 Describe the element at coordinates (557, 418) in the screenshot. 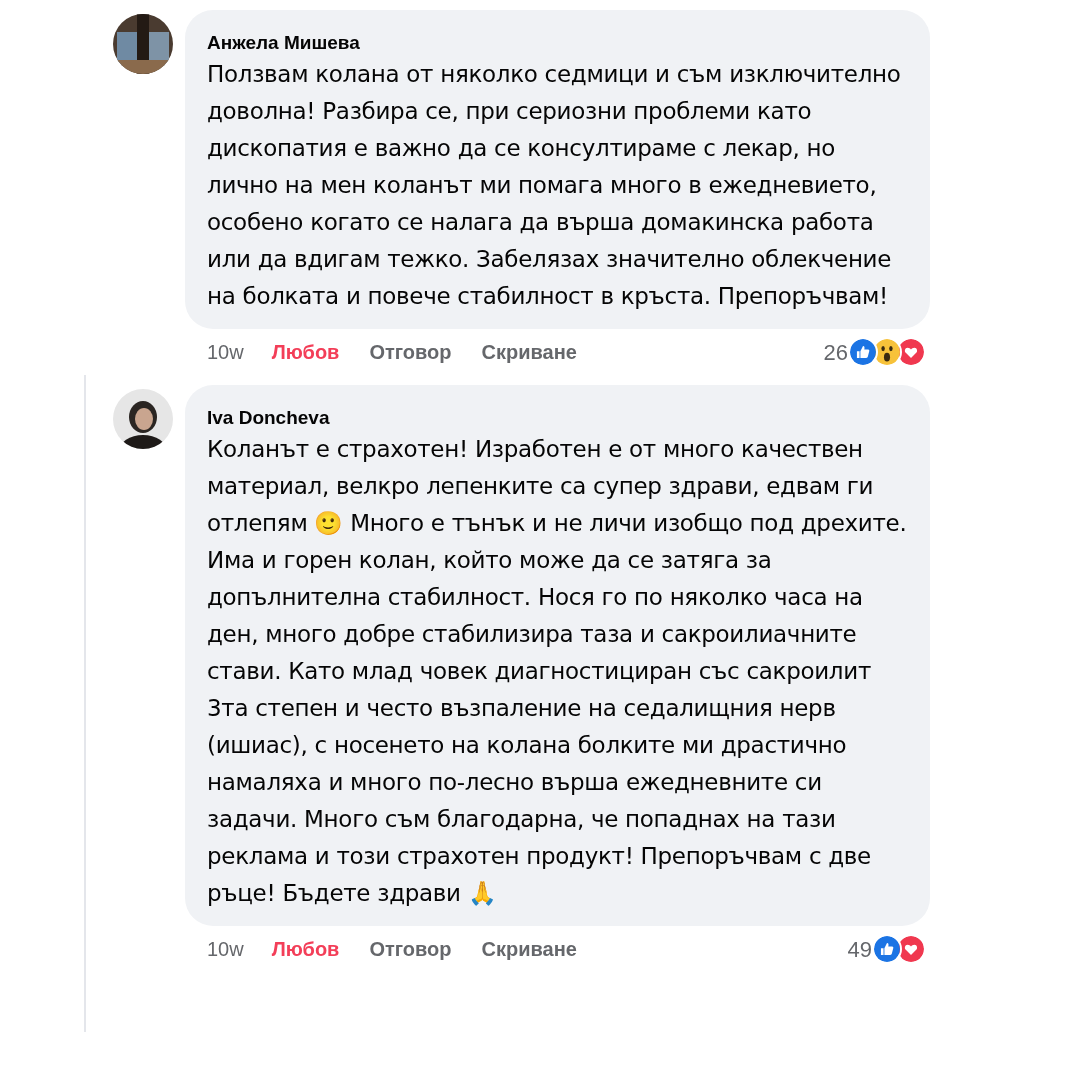

I see `author-name: Iva Doncheva` at that location.